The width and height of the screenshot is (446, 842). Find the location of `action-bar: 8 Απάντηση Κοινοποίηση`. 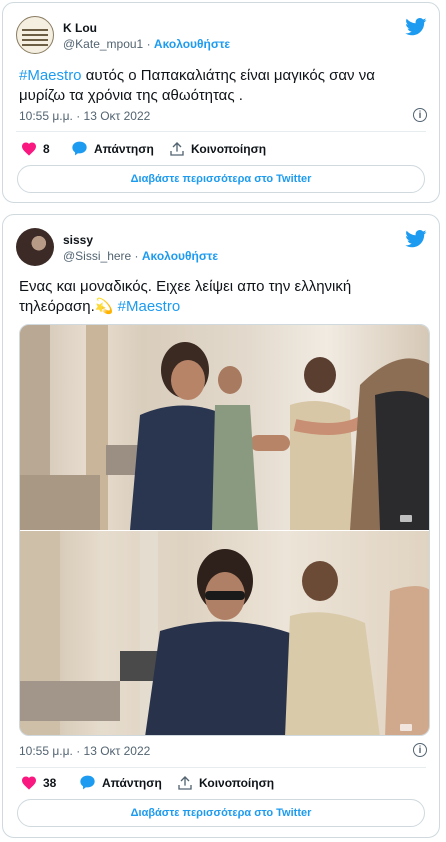

action-bar: 8 Απάντηση Κοινοποίηση is located at coordinates (221, 151).